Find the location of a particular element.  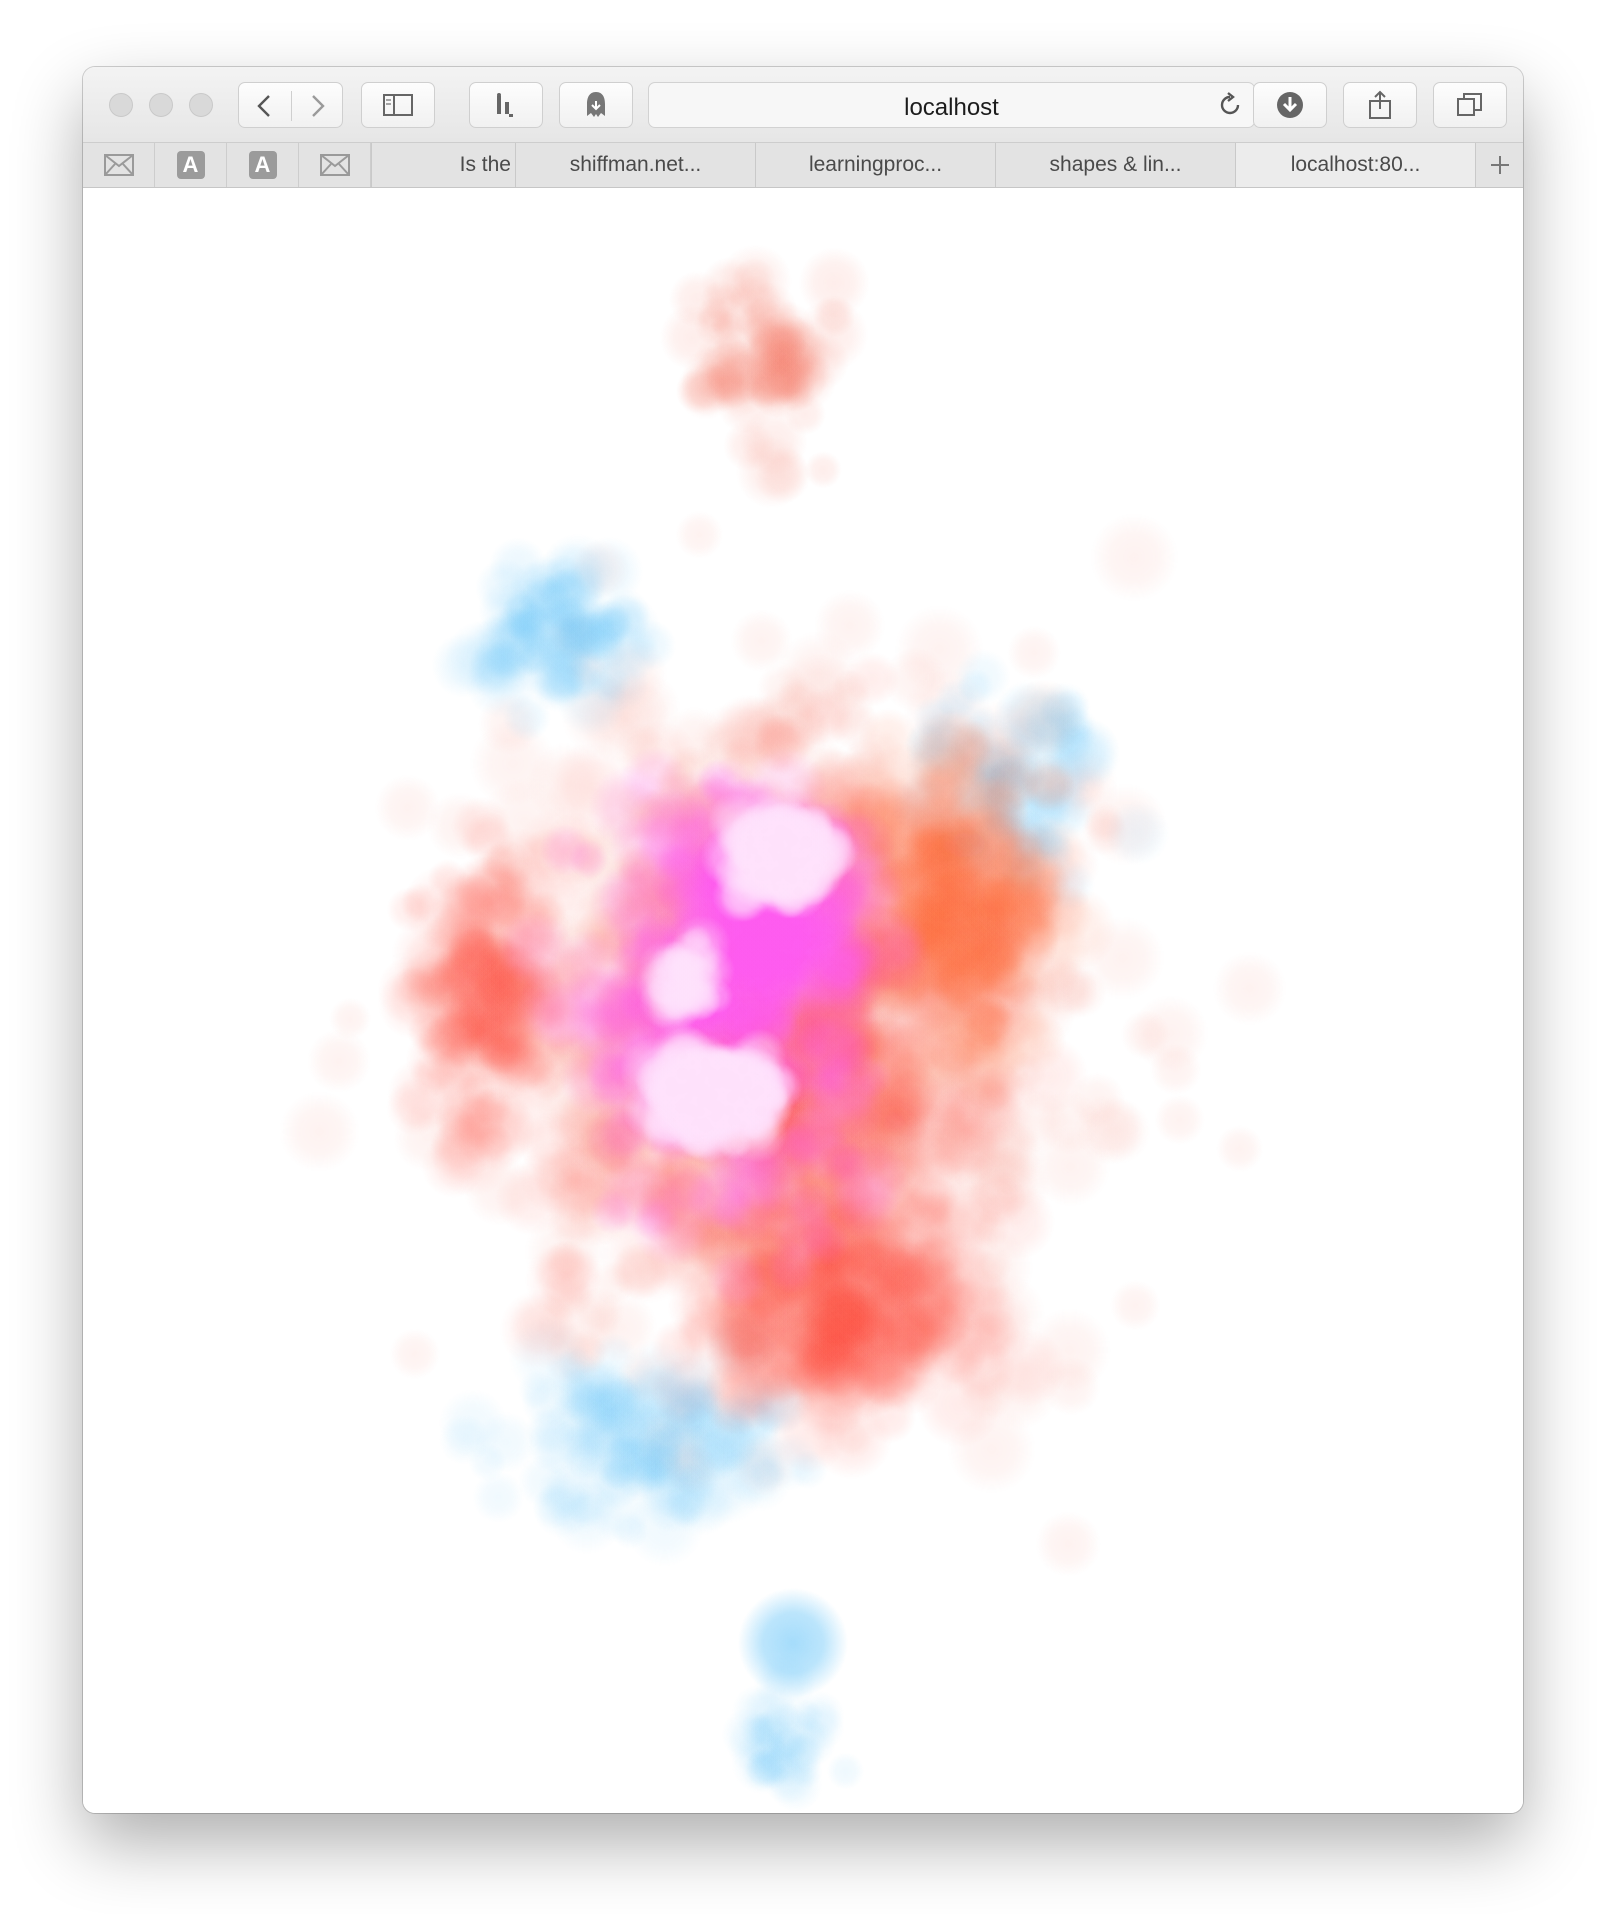

sidebar-icon is located at coordinates (398, 105).